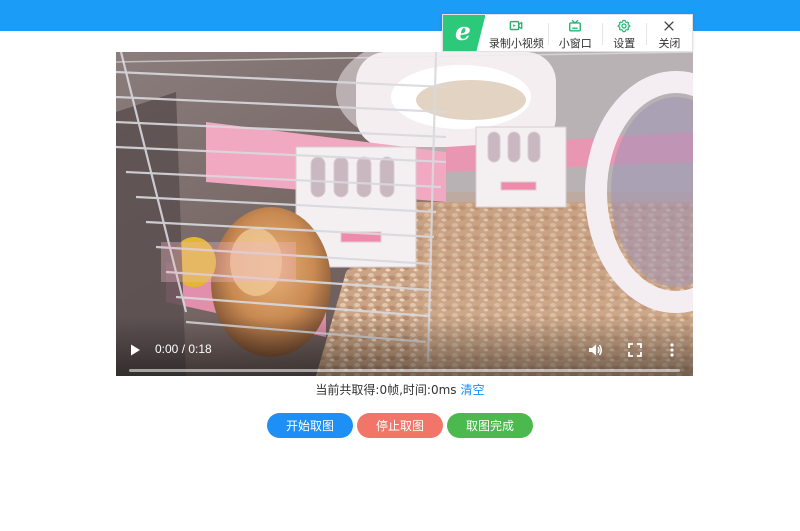 The height and width of the screenshot is (531, 800). What do you see at coordinates (135, 350) in the screenshot?
I see `play-icon` at bounding box center [135, 350].